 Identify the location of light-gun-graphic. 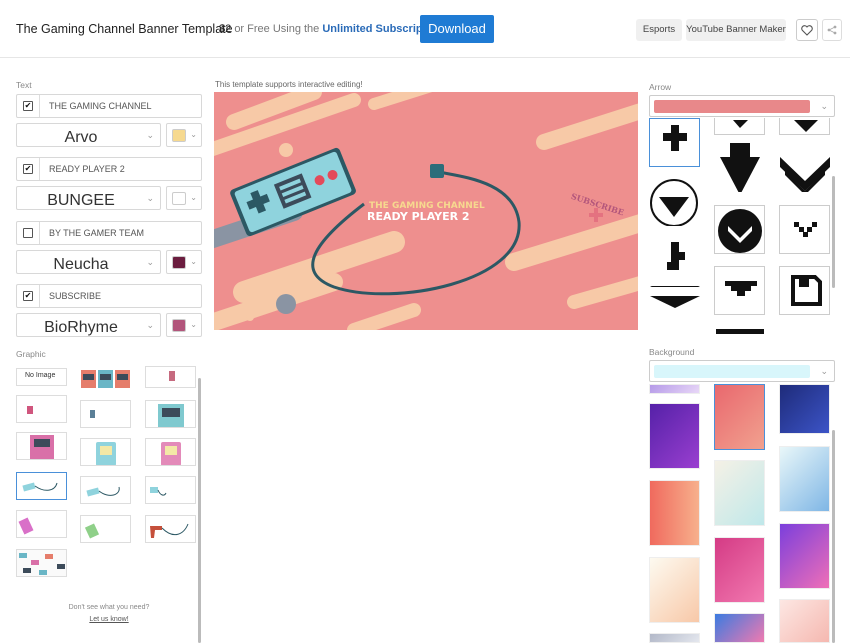
(169, 530).